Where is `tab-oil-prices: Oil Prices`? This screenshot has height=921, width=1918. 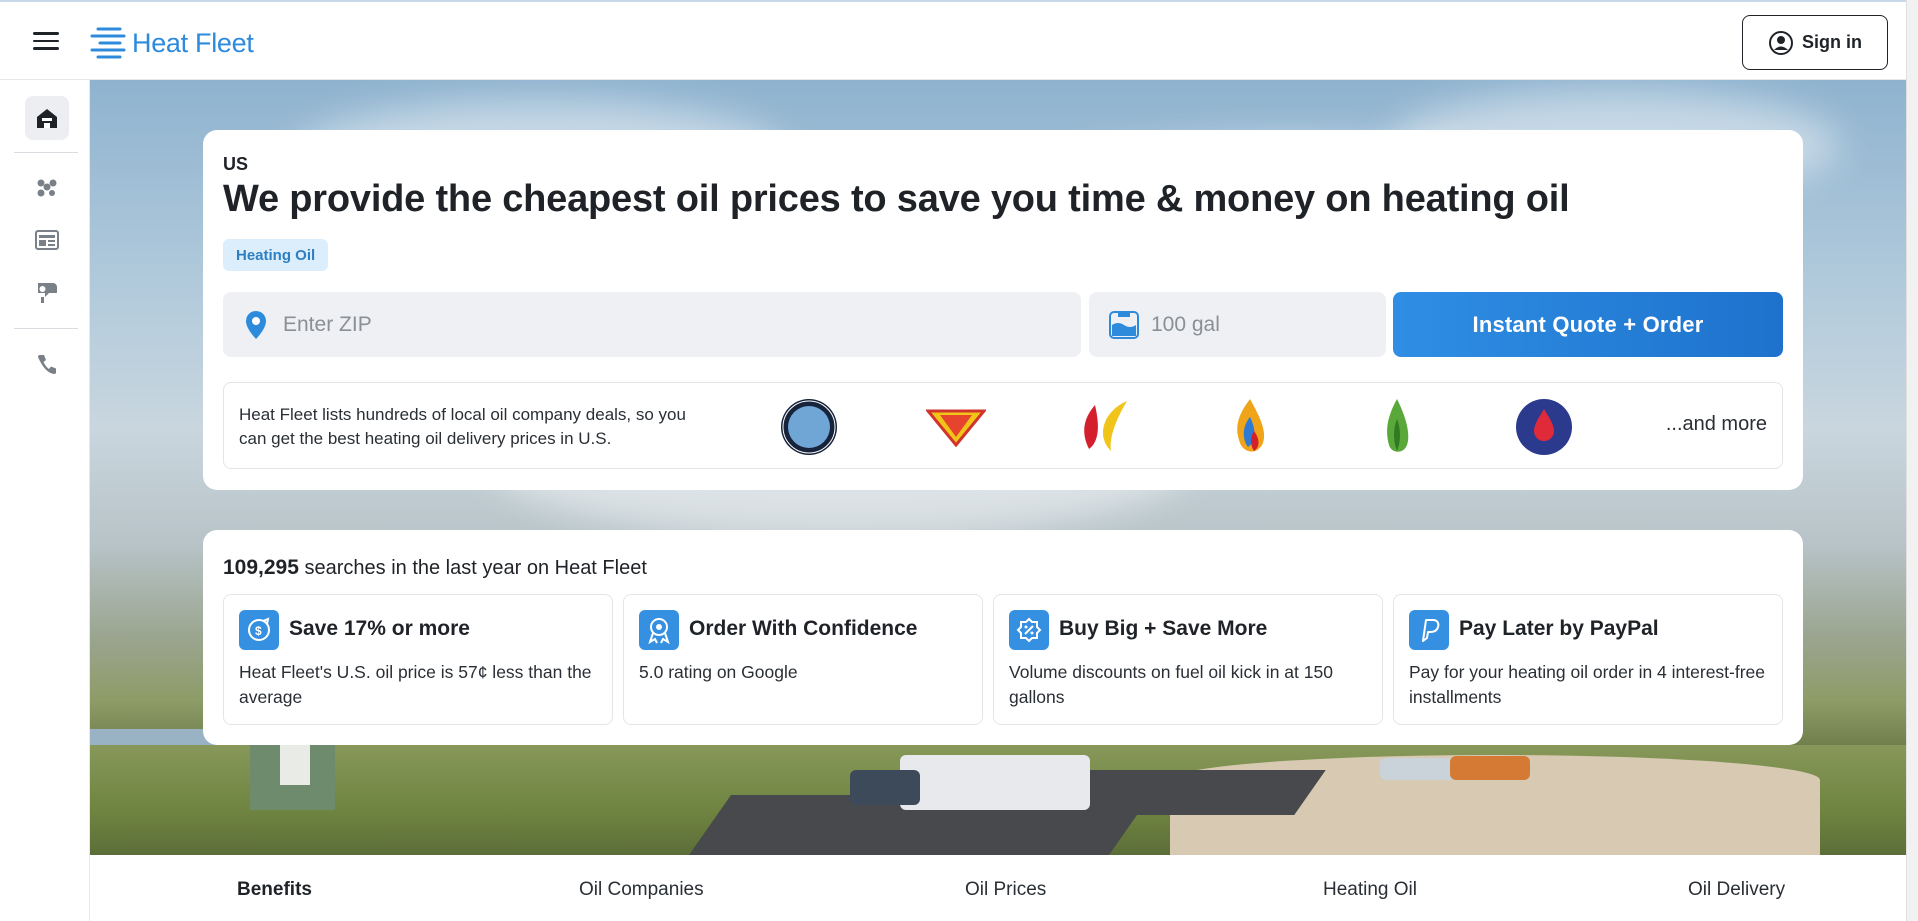 tab-oil-prices: Oil Prices is located at coordinates (1005, 890).